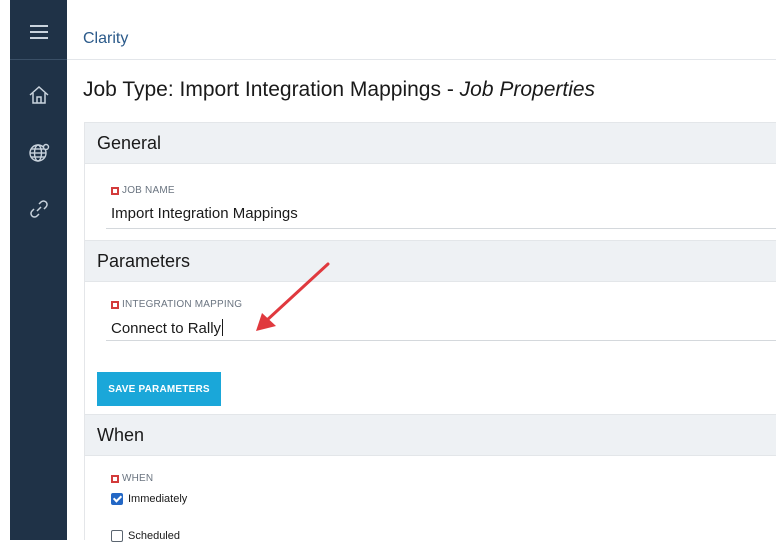 The height and width of the screenshot is (542, 776). What do you see at coordinates (158, 499) in the screenshot?
I see `immediately-label: Immediately` at bounding box center [158, 499].